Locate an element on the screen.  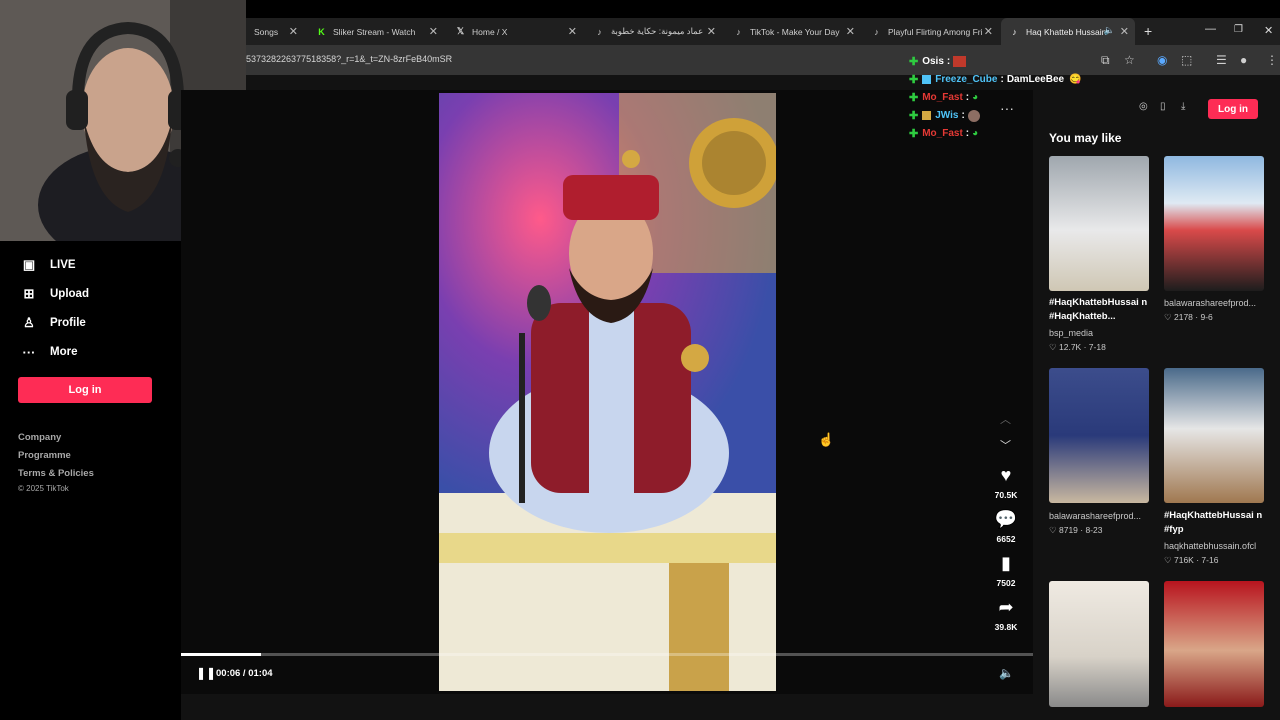
progress-bar is located at coordinates (607, 654).